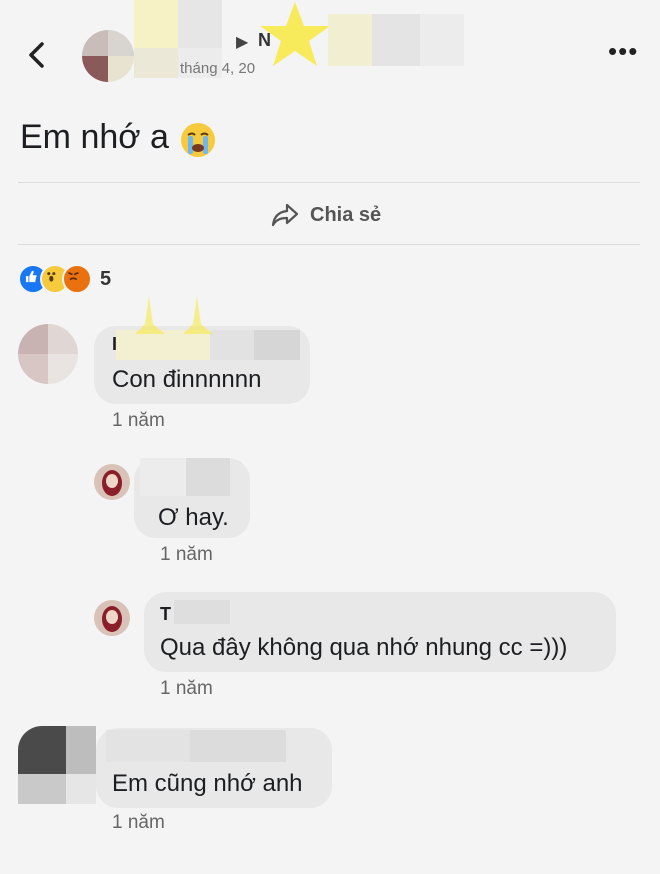  What do you see at coordinates (207, 783) in the screenshot?
I see `comment-text: Em cũng nhớ anh` at bounding box center [207, 783].